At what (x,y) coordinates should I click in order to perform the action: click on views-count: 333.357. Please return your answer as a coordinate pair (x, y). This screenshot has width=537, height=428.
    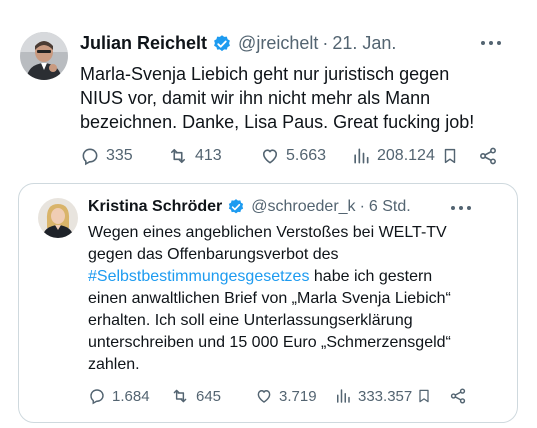
    Looking at the image, I should click on (385, 396).